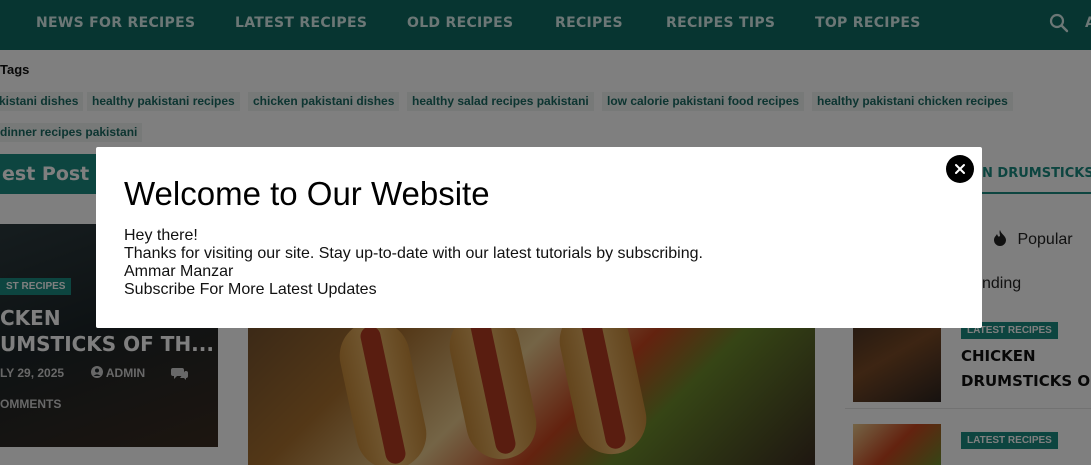  Describe the element at coordinates (307, 193) in the screenshot. I see `modal-title: Welcome to Our Website` at that location.